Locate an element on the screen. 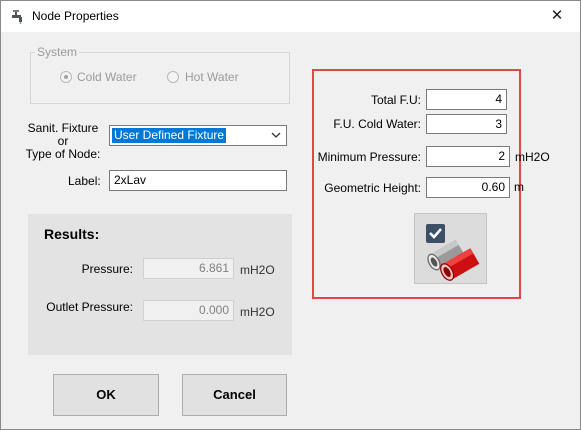 The width and height of the screenshot is (581, 430). fixture-type-dropdown: User Defined Fixture is located at coordinates (198, 135).